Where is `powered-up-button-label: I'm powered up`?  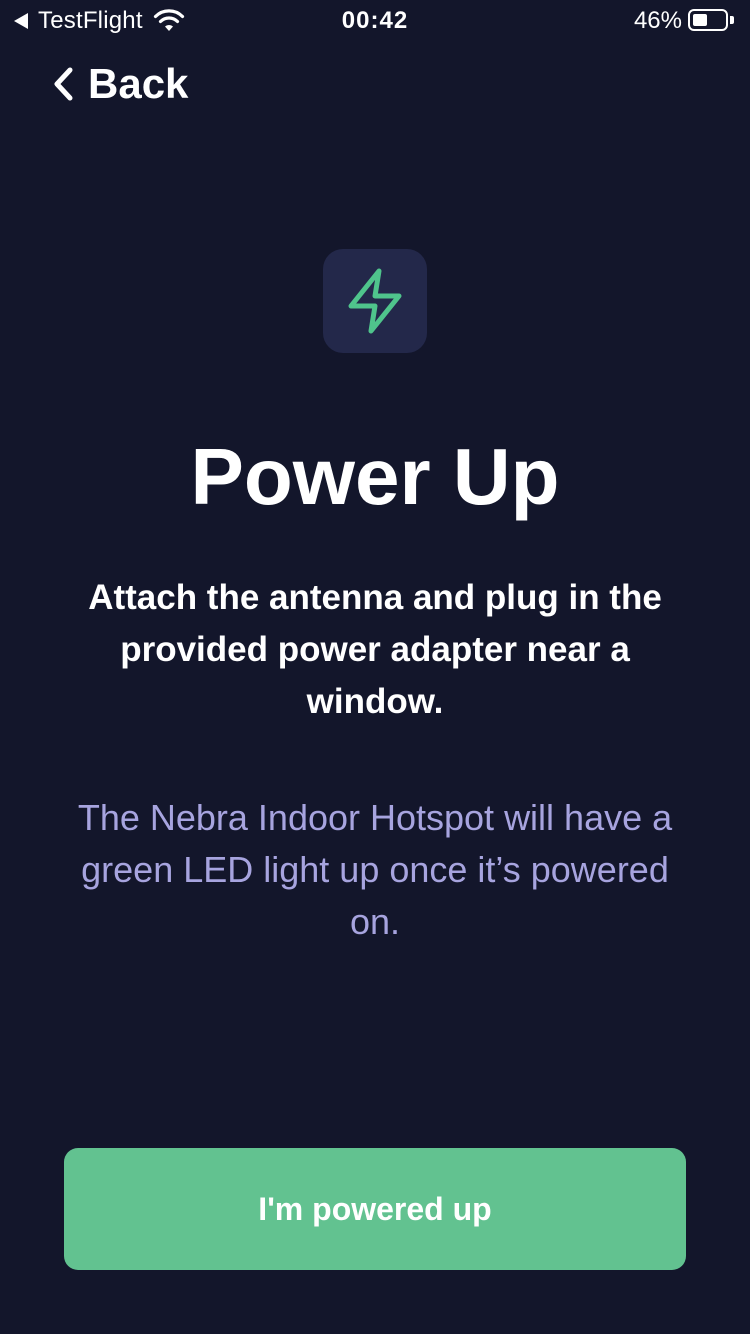 powered-up-button-label: I'm powered up is located at coordinates (375, 1208).